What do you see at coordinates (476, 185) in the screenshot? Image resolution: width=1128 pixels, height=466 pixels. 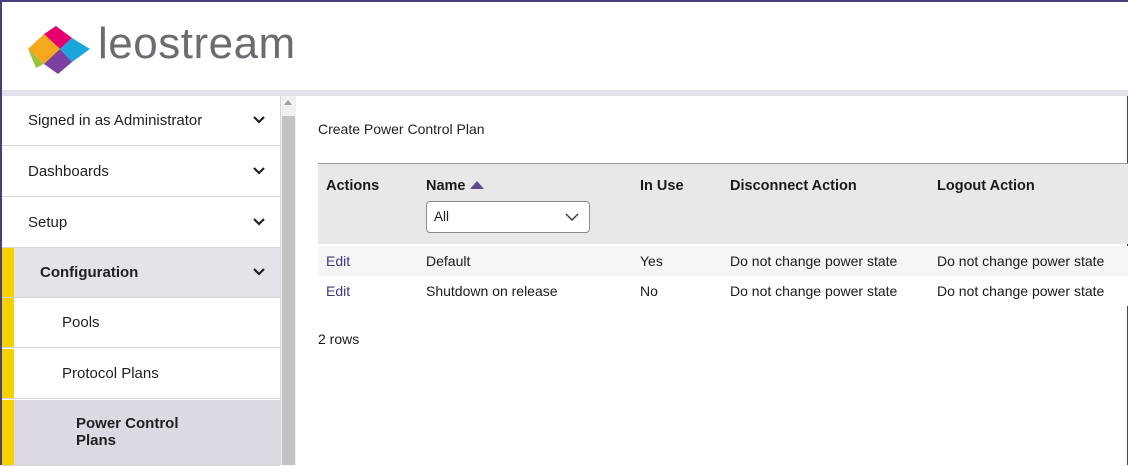 I see `sort-ascending-icon` at bounding box center [476, 185].